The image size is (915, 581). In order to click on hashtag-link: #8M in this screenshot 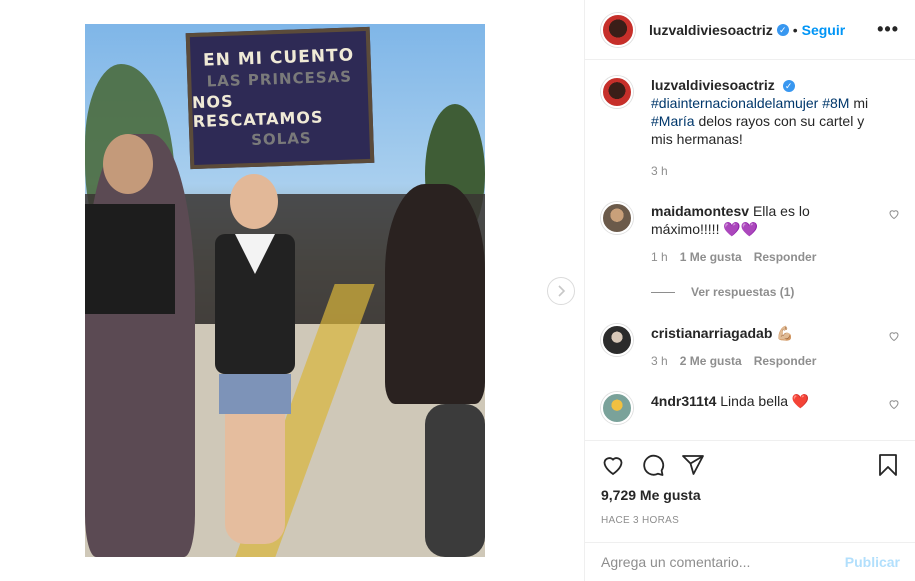, I will do `click(835, 103)`.